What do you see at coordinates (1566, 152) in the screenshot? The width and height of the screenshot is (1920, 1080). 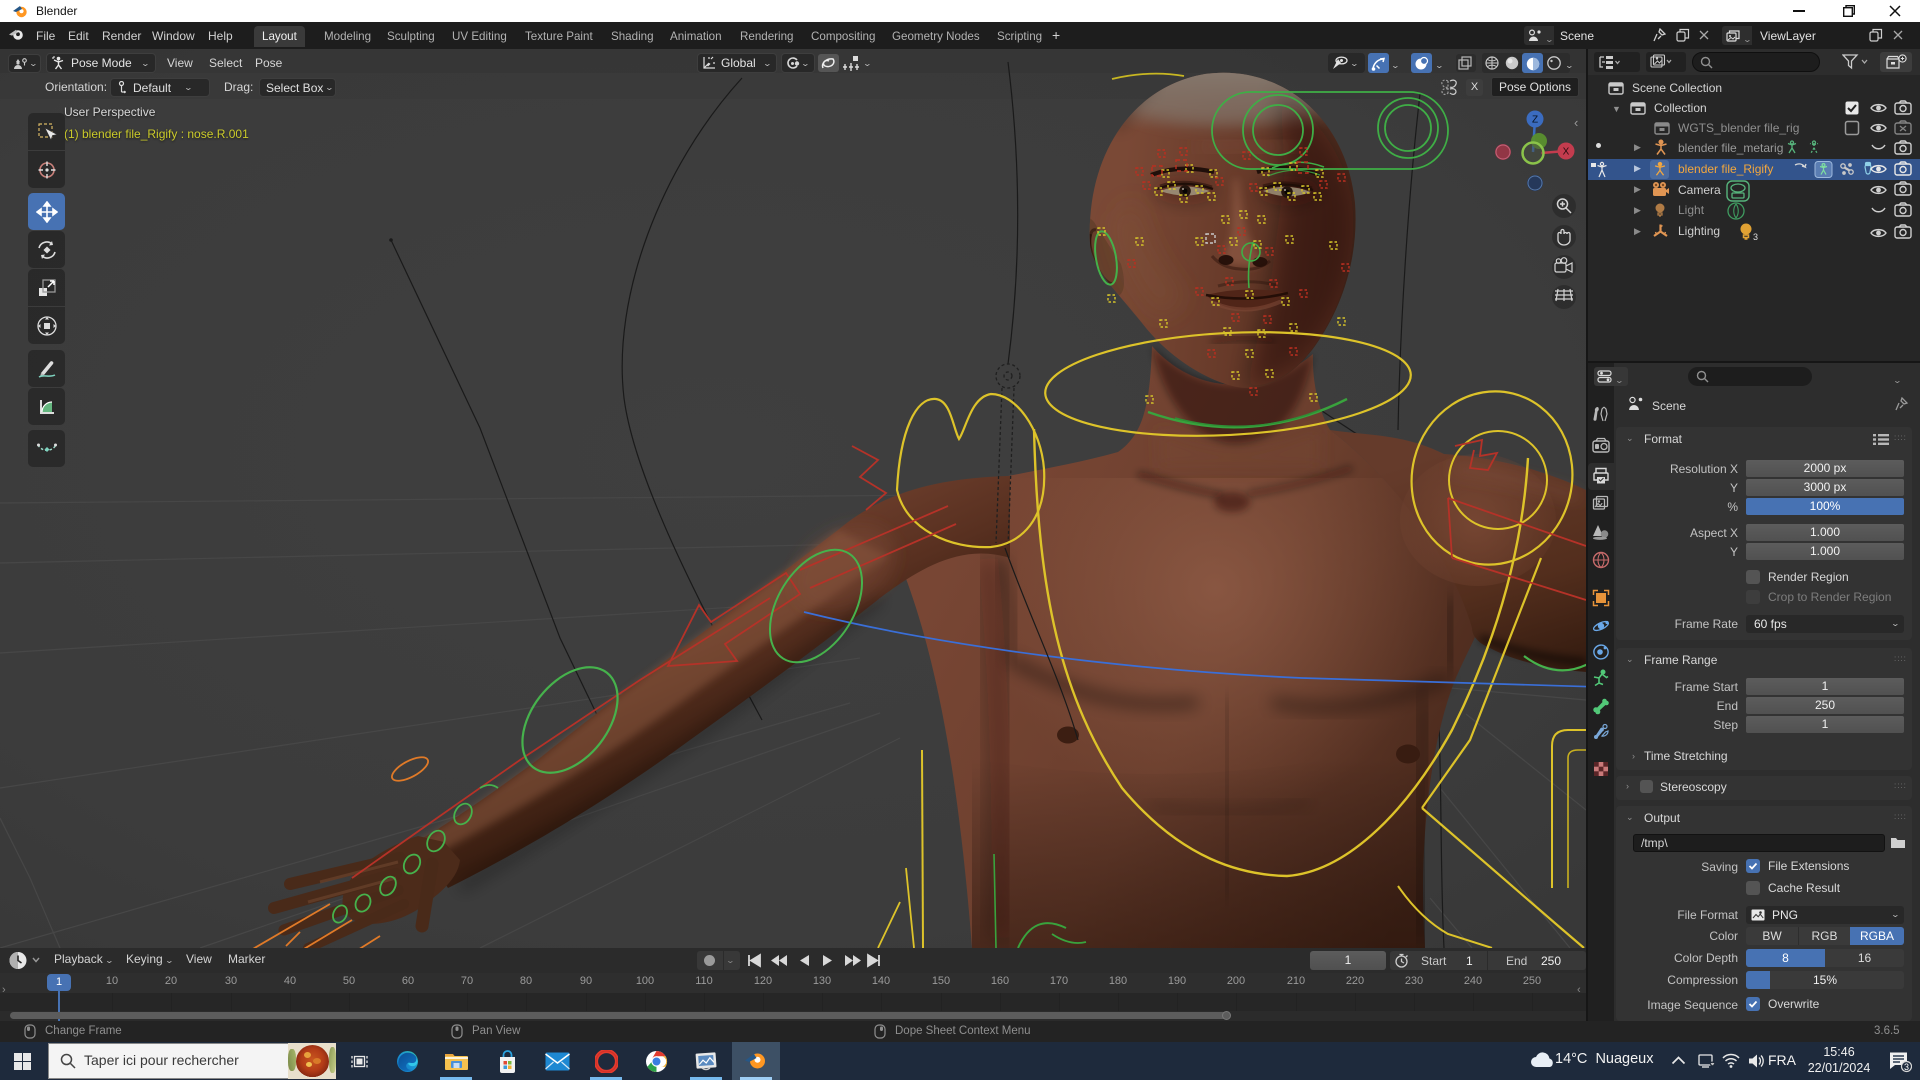 I see `svg-text: X` at bounding box center [1566, 152].